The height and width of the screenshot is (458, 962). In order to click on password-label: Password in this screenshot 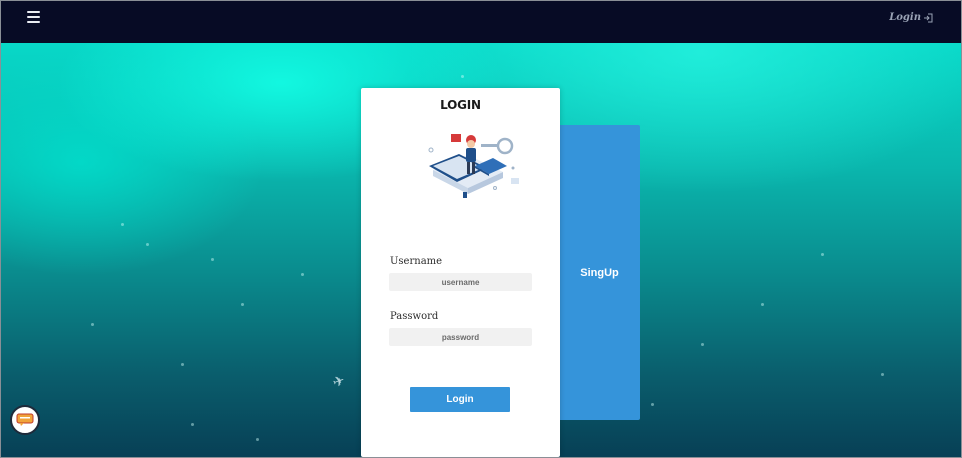, I will do `click(414, 316)`.